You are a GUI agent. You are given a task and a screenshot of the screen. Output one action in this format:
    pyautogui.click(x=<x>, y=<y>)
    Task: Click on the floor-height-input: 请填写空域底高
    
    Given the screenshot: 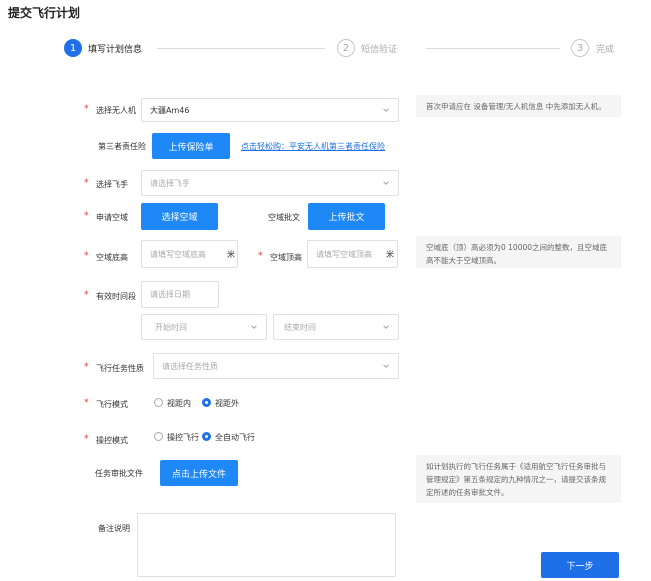 What is the action you would take?
    pyautogui.click(x=189, y=254)
    